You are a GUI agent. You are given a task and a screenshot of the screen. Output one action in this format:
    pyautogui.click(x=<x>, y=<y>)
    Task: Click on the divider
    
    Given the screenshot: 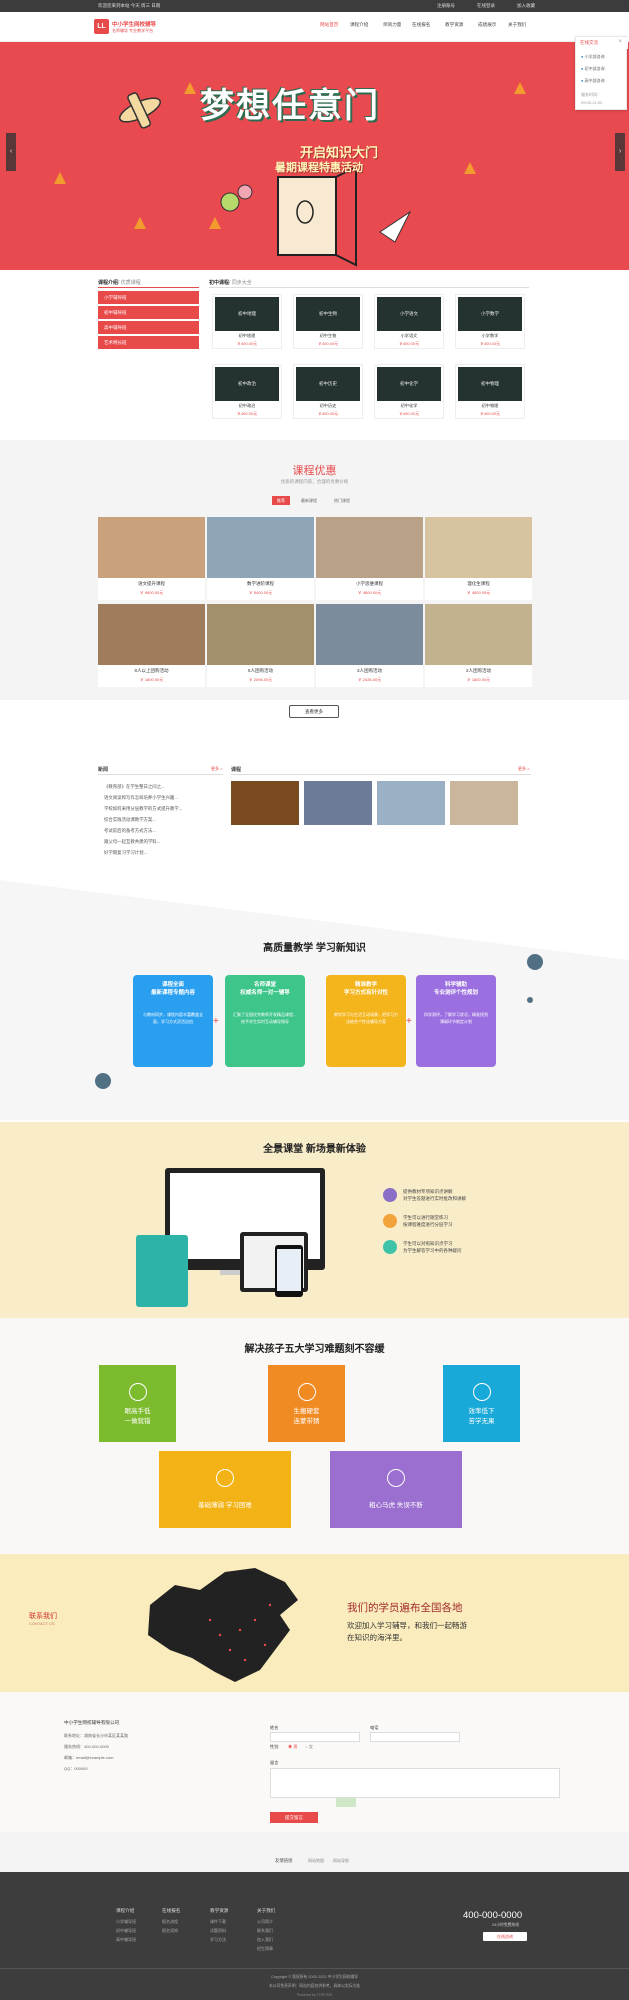 What is the action you would take?
    pyautogui.click(x=381, y=774)
    